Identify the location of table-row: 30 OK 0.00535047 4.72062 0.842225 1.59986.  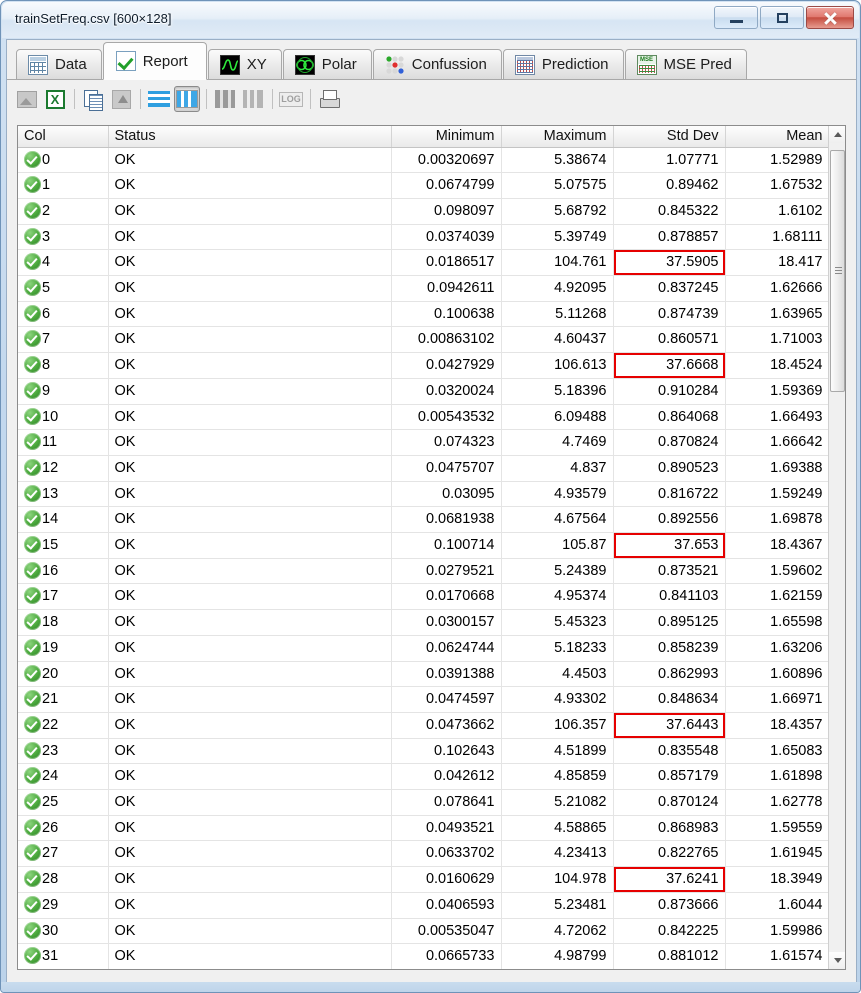
(423, 931).